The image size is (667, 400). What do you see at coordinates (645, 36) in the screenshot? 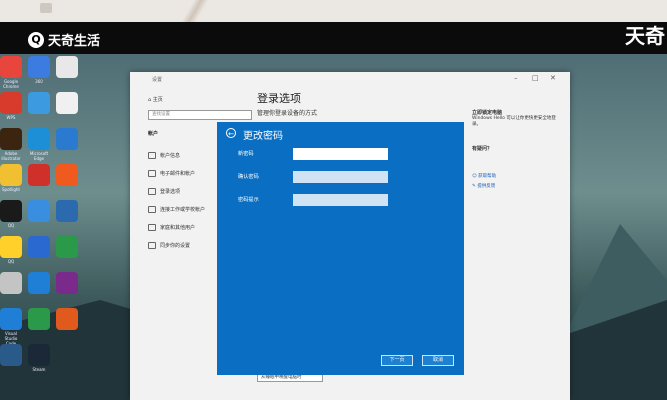
I see `brand-watermark-right: 天奇` at bounding box center [645, 36].